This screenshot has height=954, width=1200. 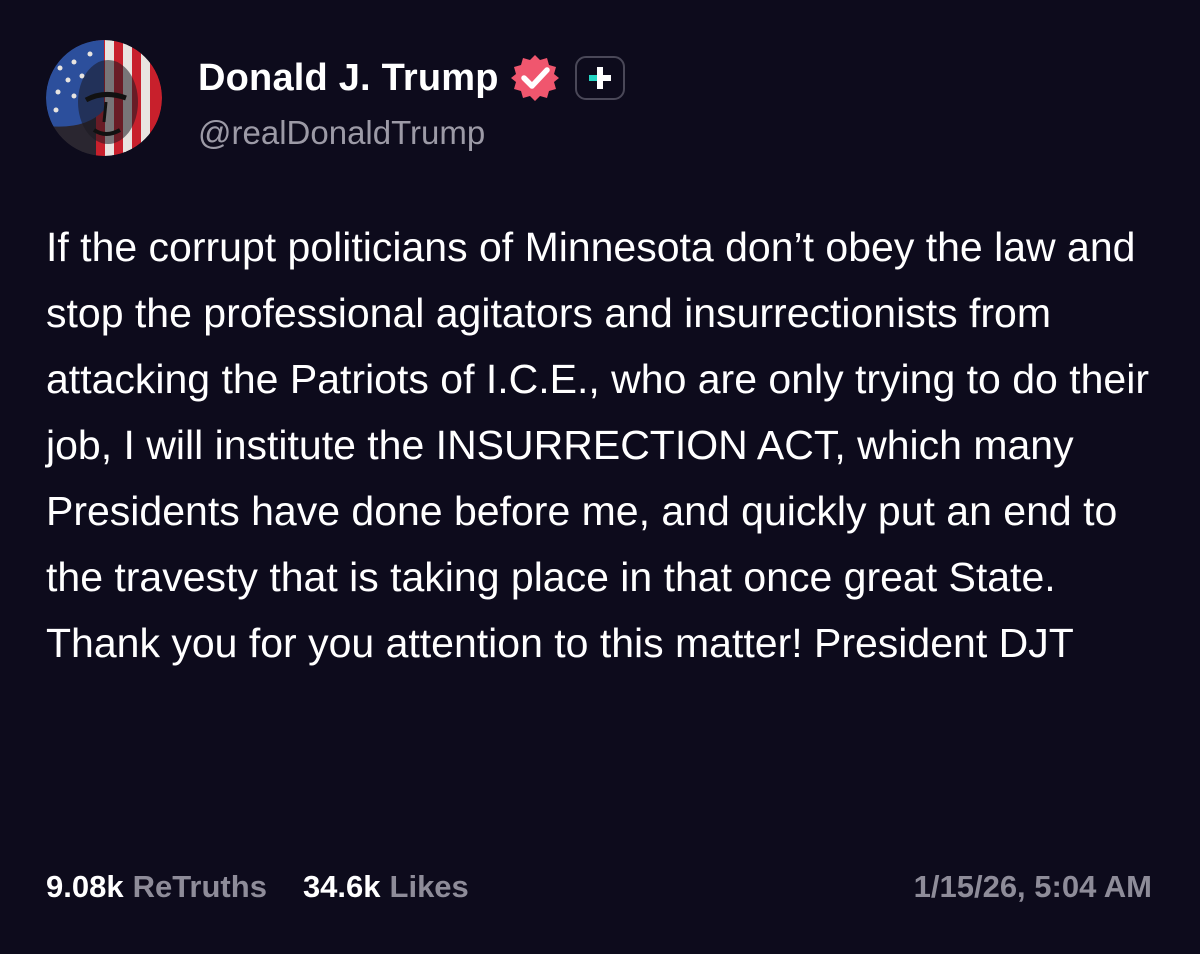 I want to click on author-handle: @realDonaldTrump, so click(x=341, y=133).